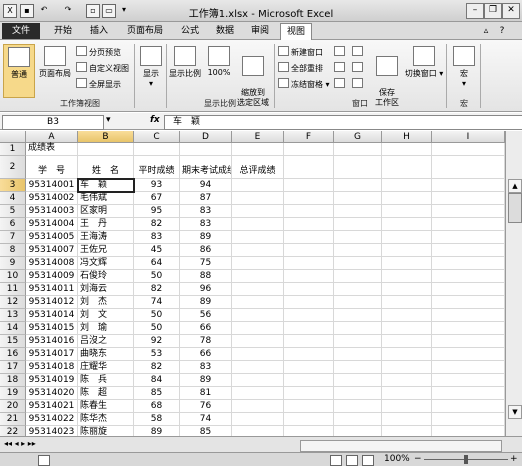 The width and height of the screenshot is (522, 466). What do you see at coordinates (300, 68) in the screenshot?
I see `arrange-all-button: 全部重排` at bounding box center [300, 68].